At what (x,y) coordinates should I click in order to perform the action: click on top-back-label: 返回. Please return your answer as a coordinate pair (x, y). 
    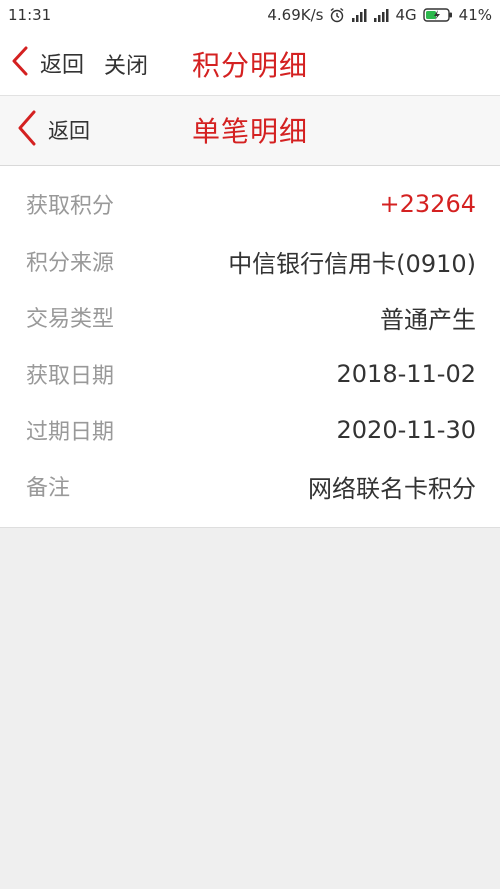
    Looking at the image, I should click on (62, 65).